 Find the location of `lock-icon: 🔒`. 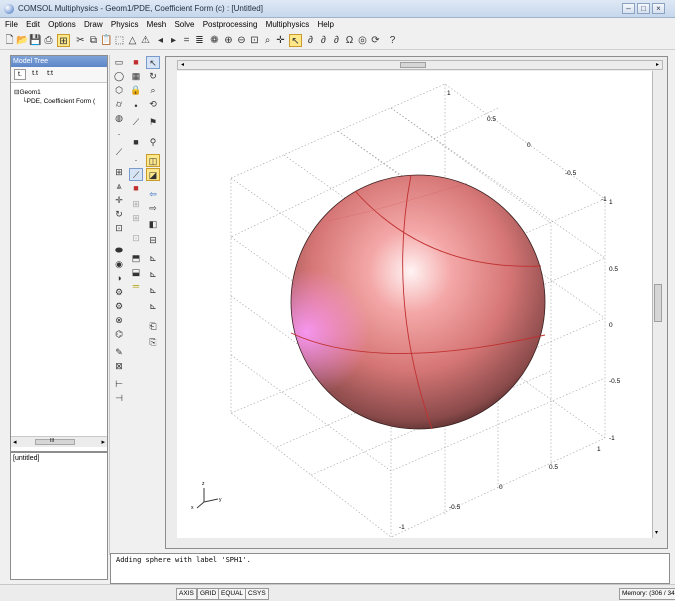

lock-icon: 🔒 is located at coordinates (136, 90).